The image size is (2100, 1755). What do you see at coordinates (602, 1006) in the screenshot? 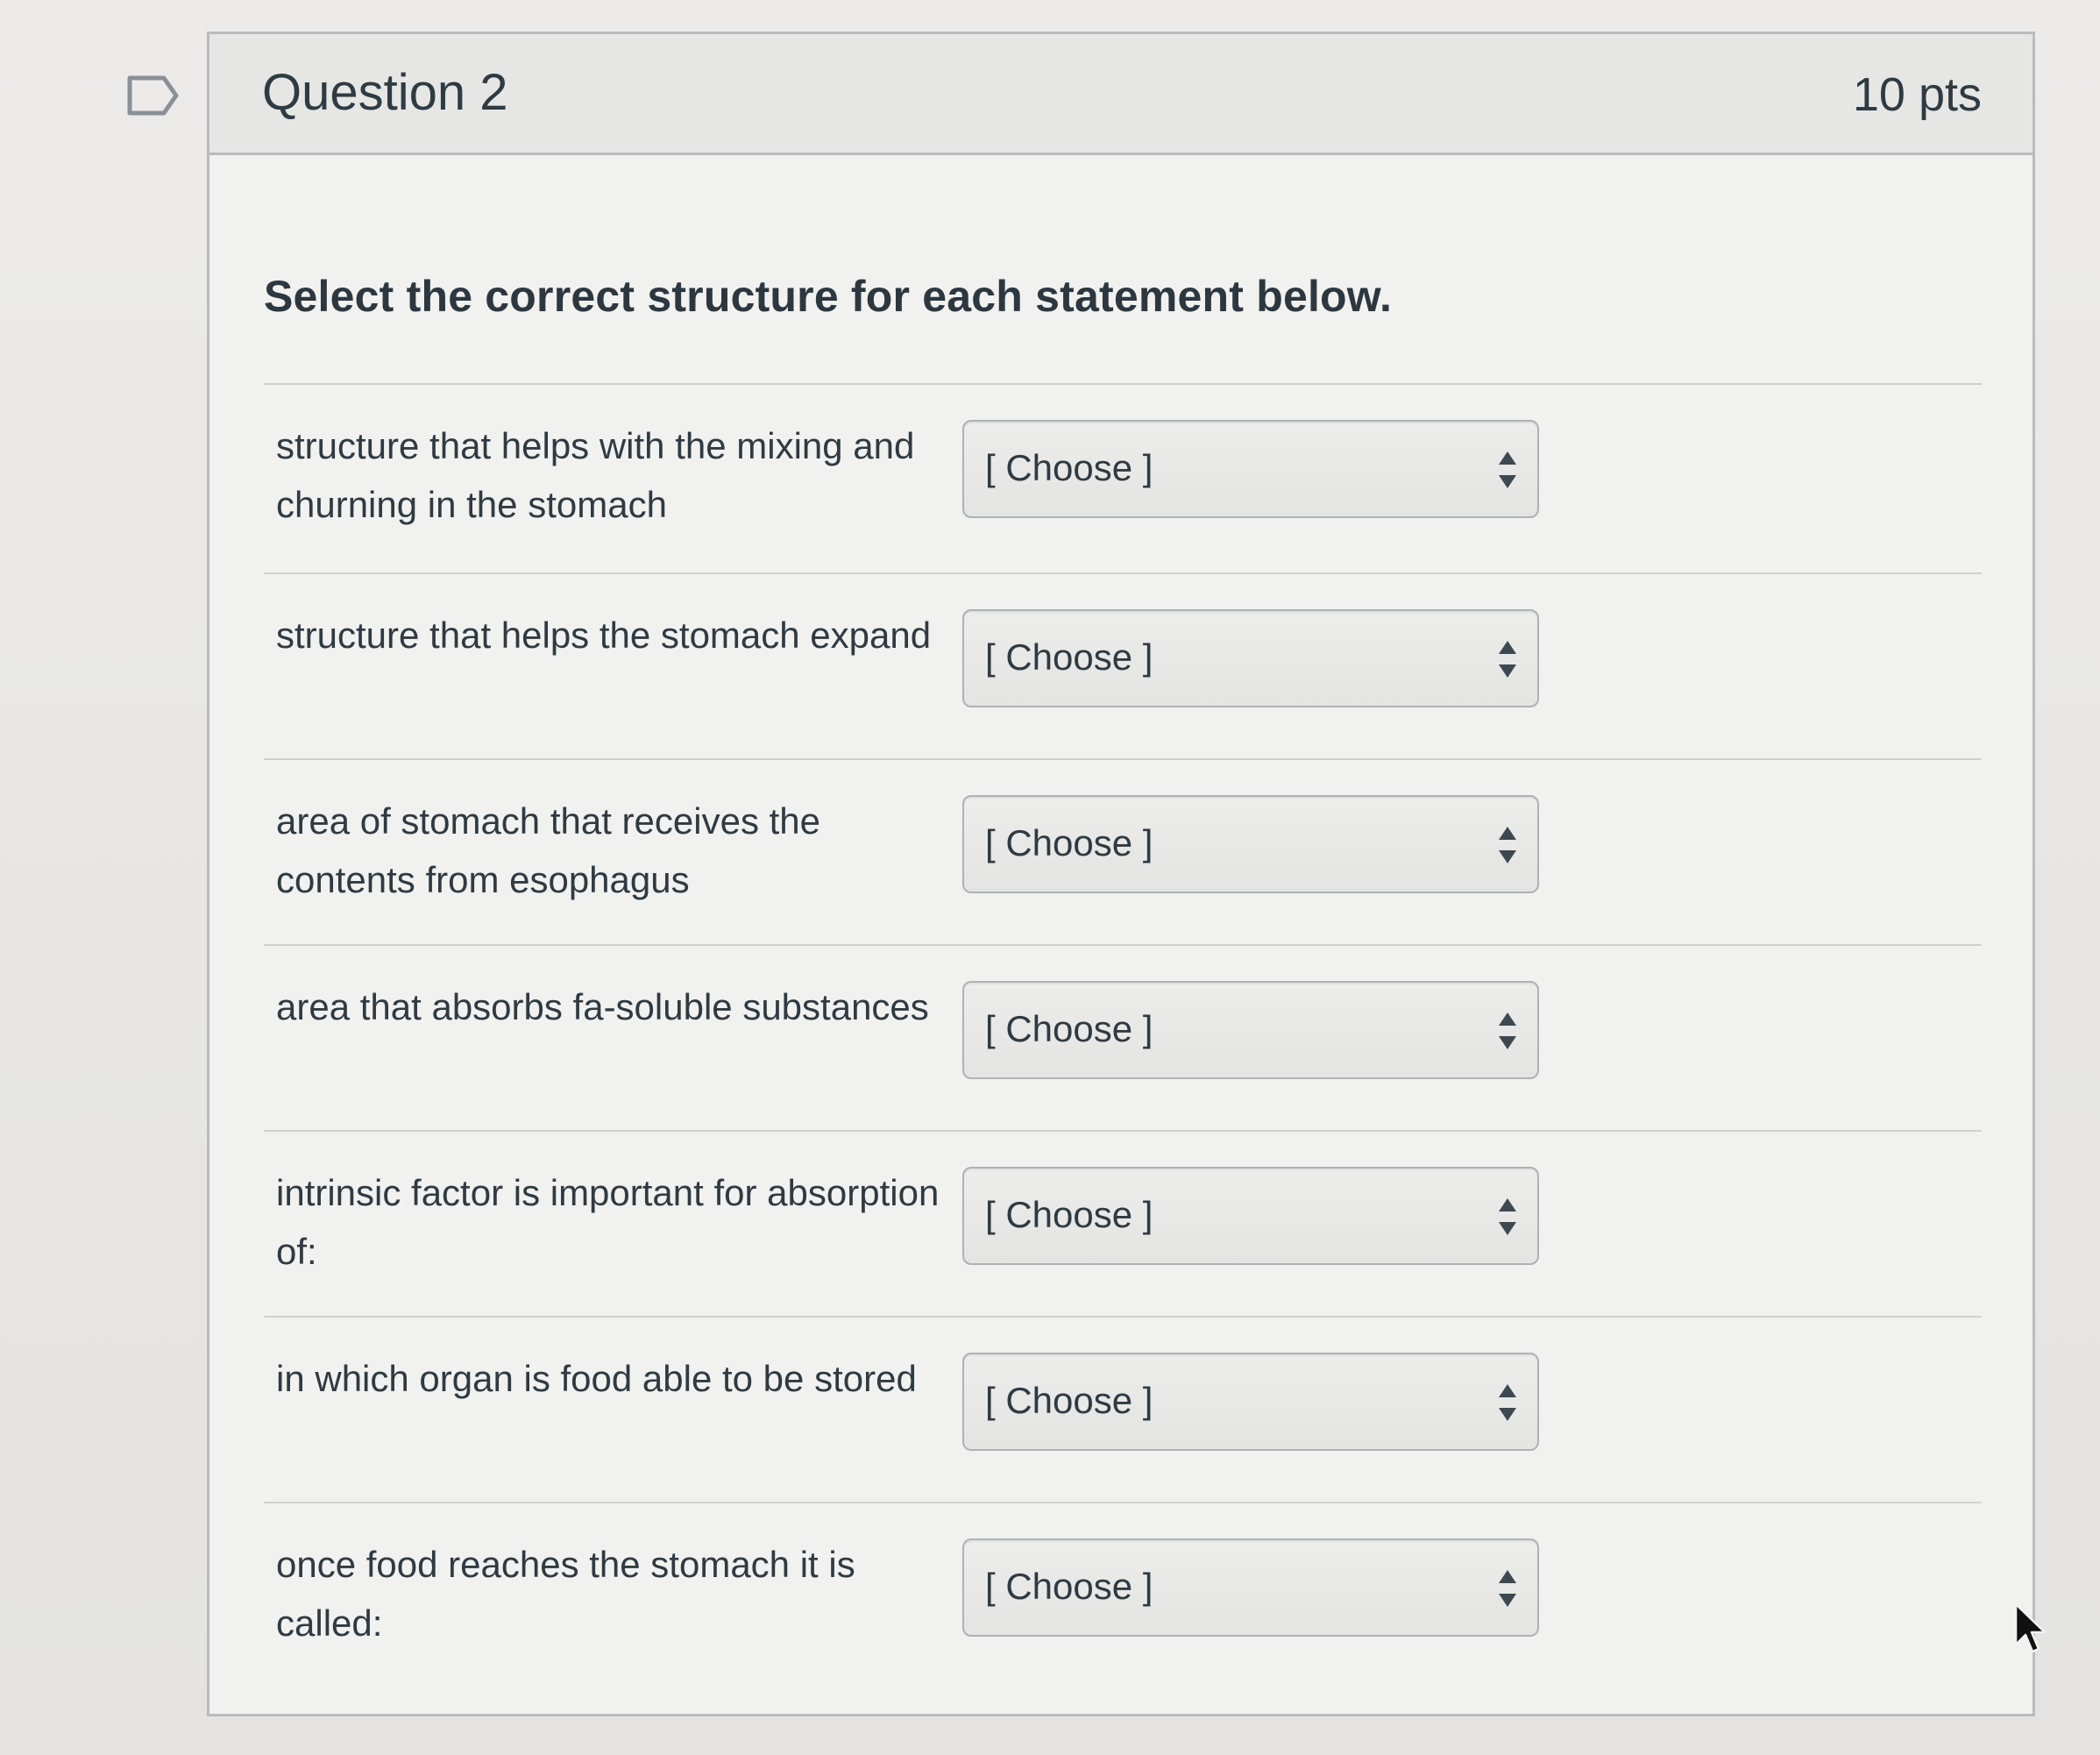
I see `statement-text: area that absorbs fa-soluble substances` at bounding box center [602, 1006].